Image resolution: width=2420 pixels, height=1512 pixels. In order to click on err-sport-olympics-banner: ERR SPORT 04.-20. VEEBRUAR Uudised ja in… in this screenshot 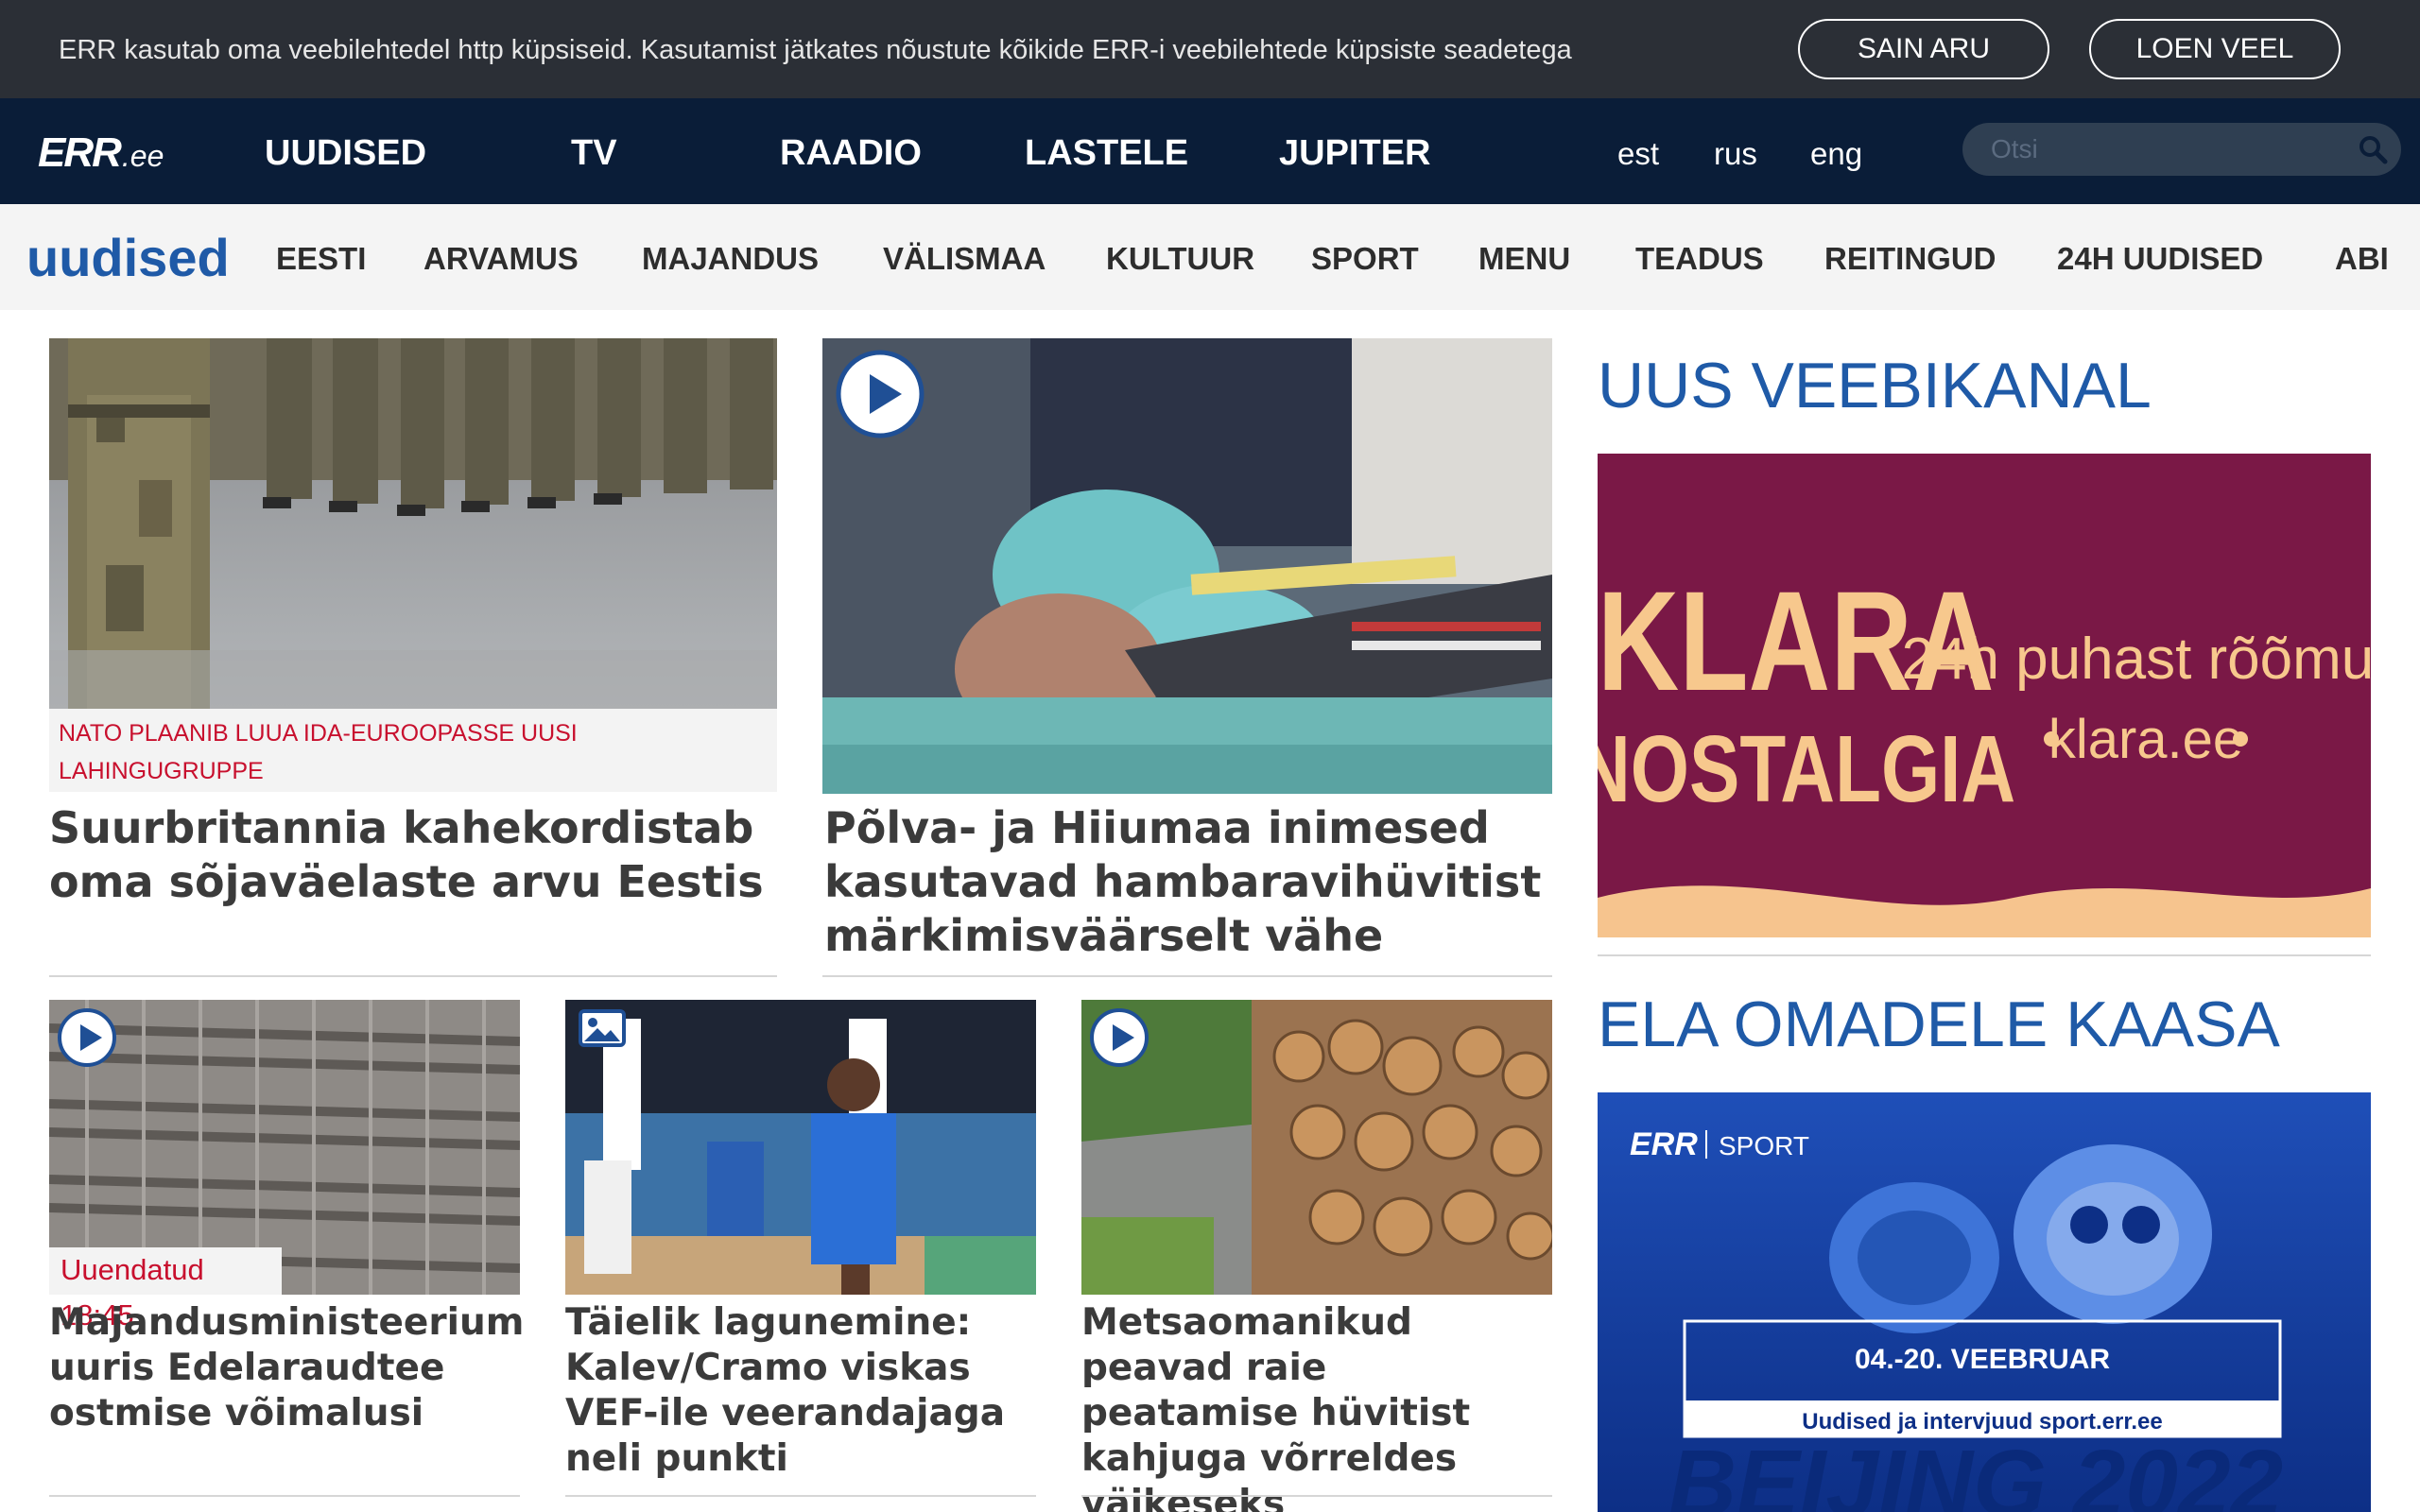, I will do `click(1984, 1302)`.